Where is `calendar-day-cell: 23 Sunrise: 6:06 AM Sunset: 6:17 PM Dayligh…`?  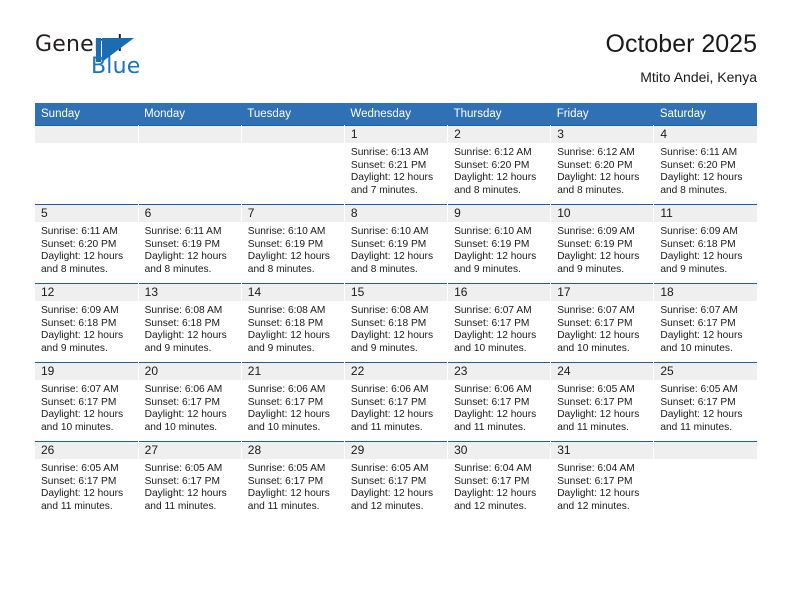
calendar-day-cell: 23 Sunrise: 6:06 AM Sunset: 6:17 PM Dayligh… is located at coordinates (499, 402).